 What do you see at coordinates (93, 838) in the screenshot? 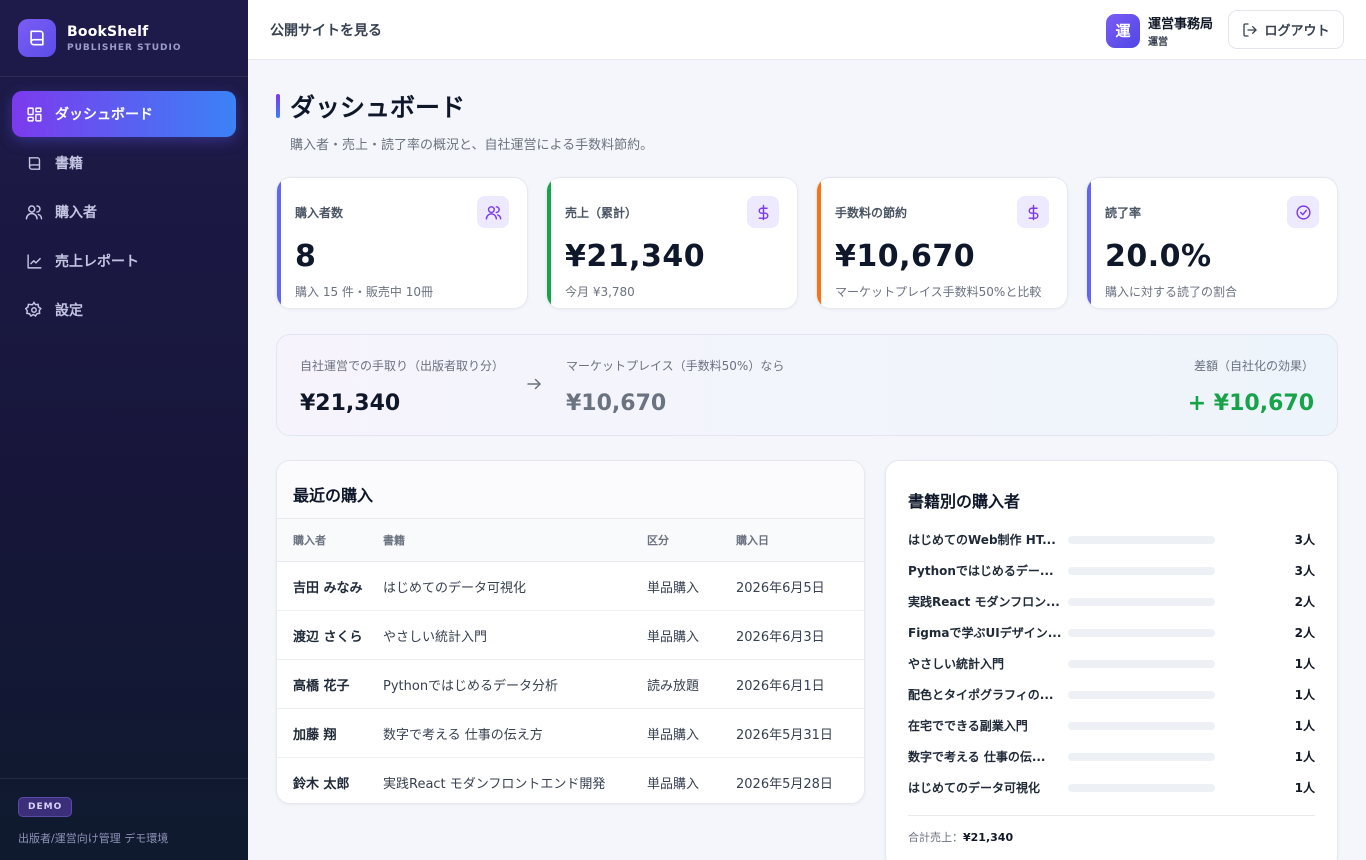
I see `environment-note: 出版者/運営向け管理 デモ環境` at bounding box center [93, 838].